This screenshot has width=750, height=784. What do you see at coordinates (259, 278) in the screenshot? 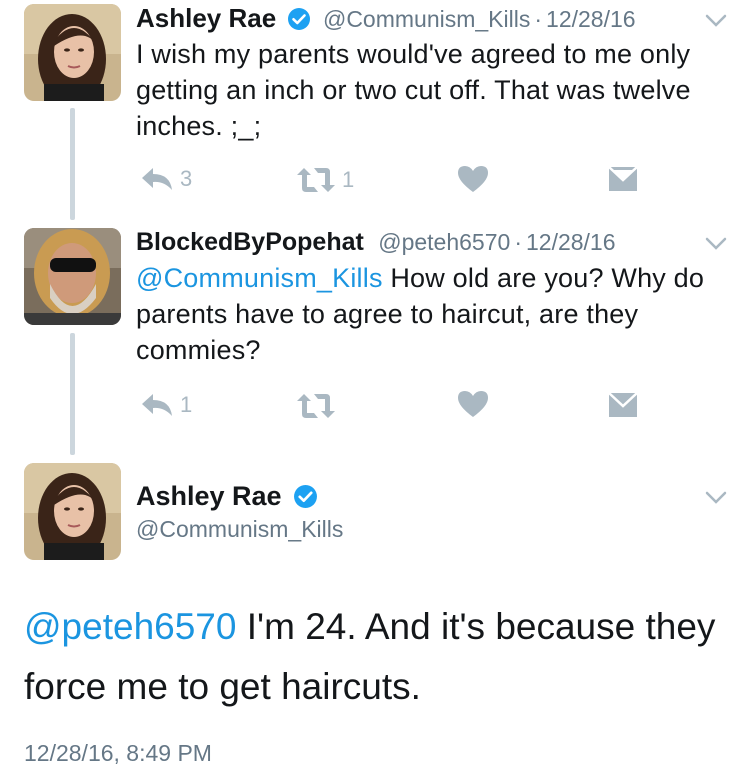
I see `mention-link: @Communism_Kills` at bounding box center [259, 278].